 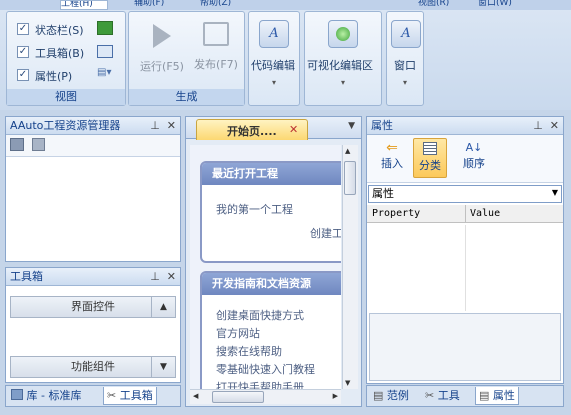 I want to click on code-edit-button: A 代码编辑 ▾, so click(x=274, y=58).